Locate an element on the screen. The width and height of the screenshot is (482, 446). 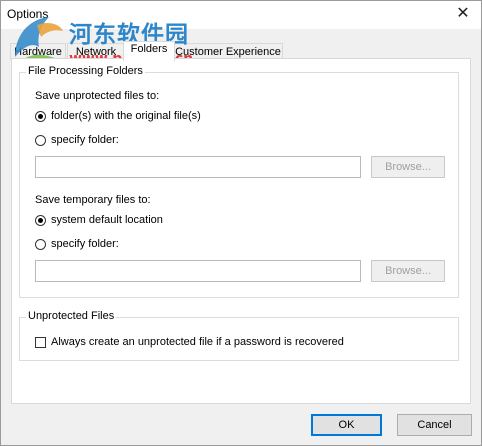
radio-system-default is located at coordinates (40, 220).